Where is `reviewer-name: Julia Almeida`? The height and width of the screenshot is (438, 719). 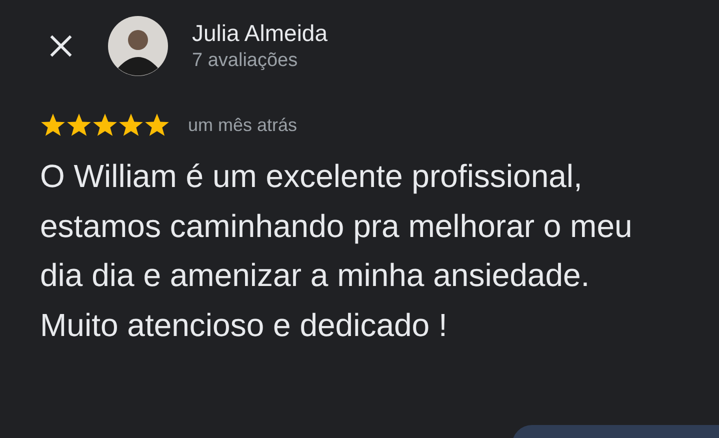
reviewer-name: Julia Almeida is located at coordinates (260, 33).